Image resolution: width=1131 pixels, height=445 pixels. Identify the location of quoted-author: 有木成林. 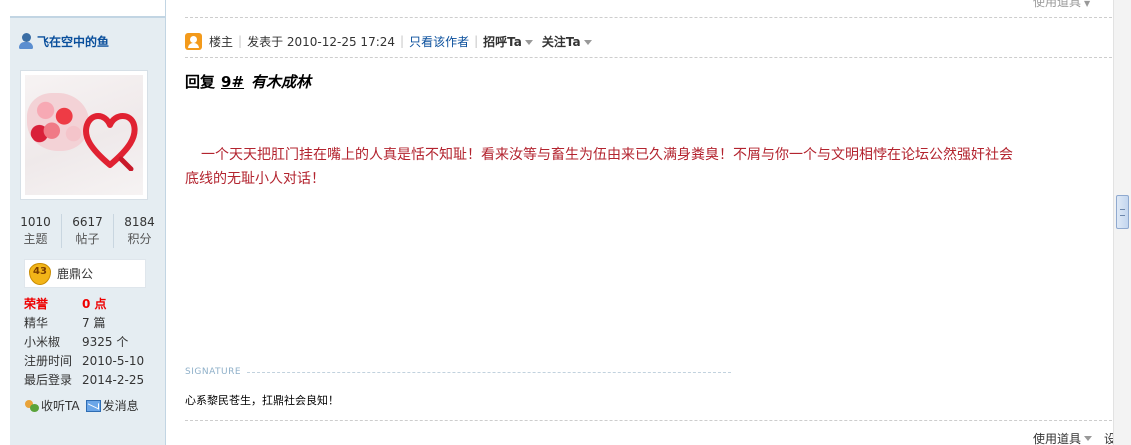
(281, 82).